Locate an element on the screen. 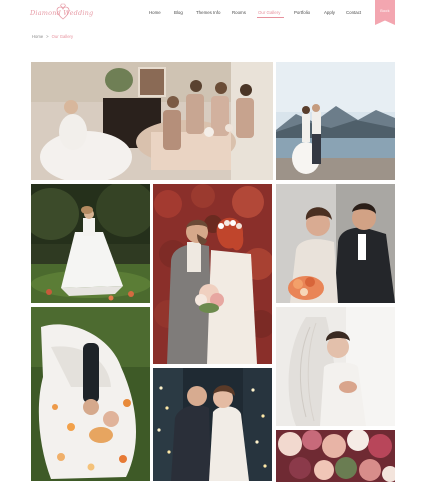  nav-item-themes: Themes Info is located at coordinates (208, 12).